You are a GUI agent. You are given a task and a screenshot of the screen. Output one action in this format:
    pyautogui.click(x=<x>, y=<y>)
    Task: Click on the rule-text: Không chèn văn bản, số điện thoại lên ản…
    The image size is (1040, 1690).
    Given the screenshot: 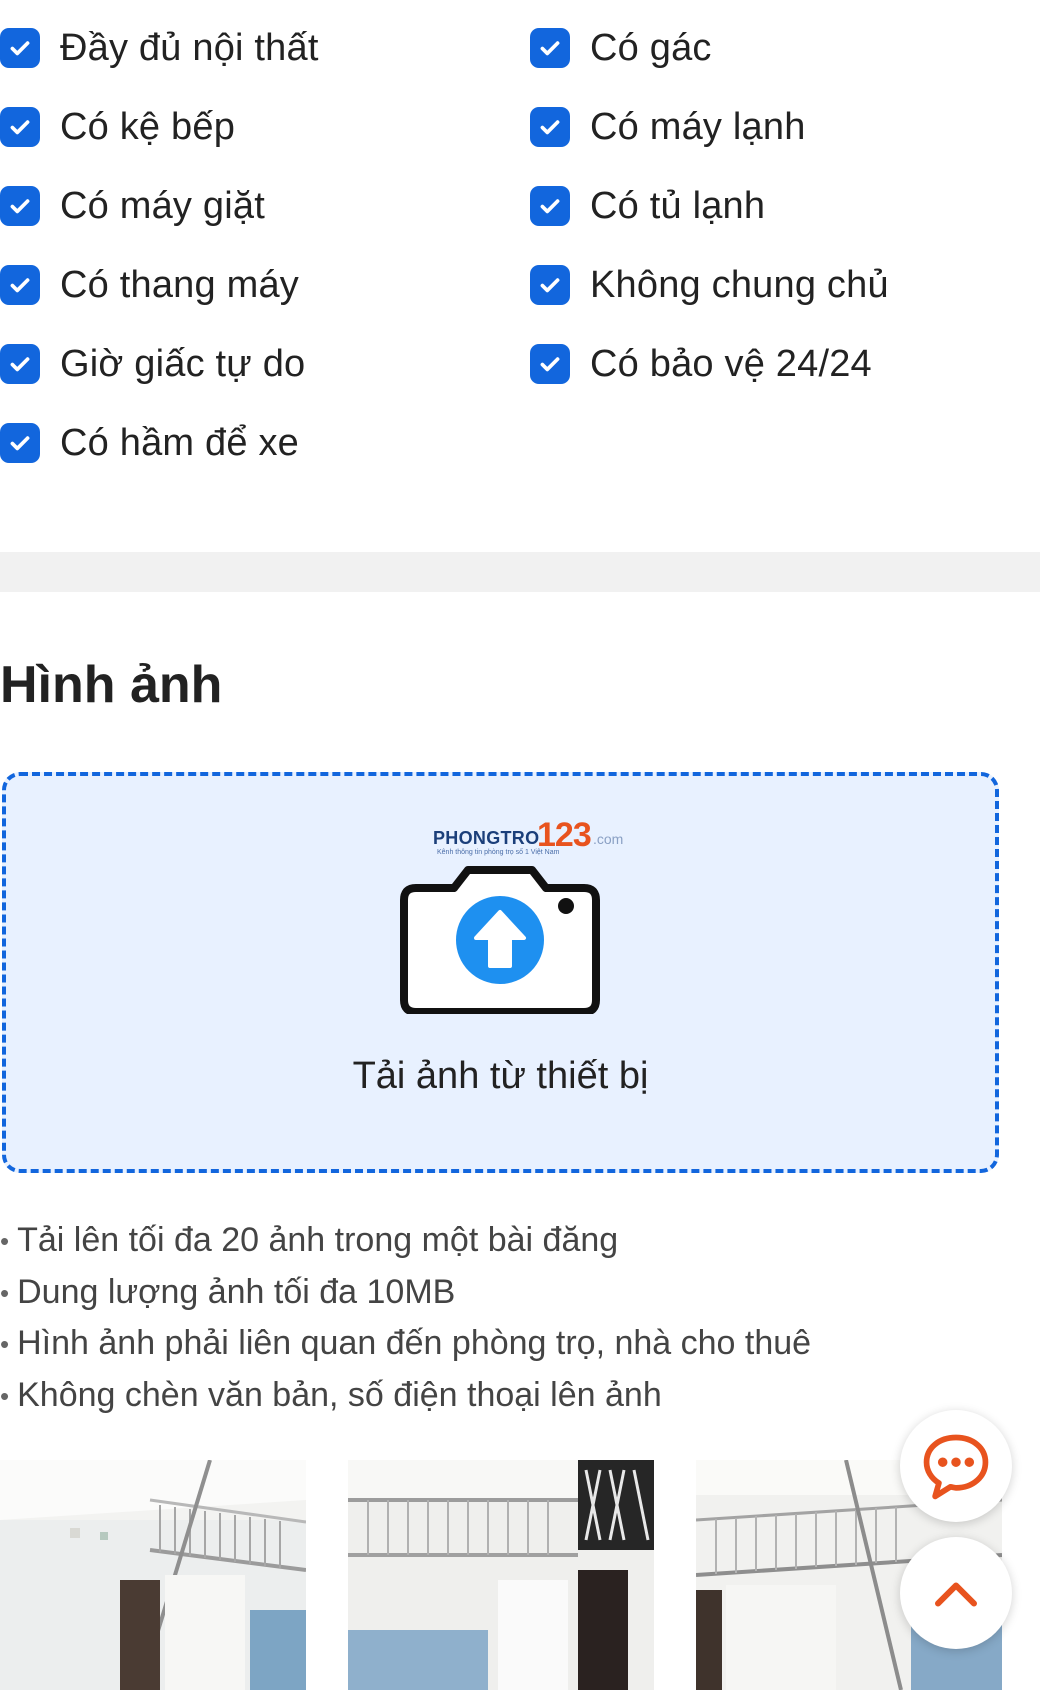 What is the action you would take?
    pyautogui.click(x=339, y=1394)
    